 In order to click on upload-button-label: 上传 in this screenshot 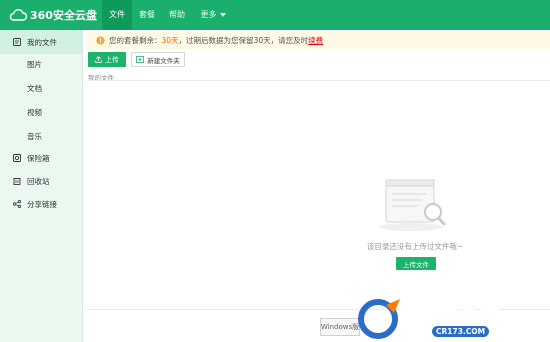, I will do `click(112, 59)`.